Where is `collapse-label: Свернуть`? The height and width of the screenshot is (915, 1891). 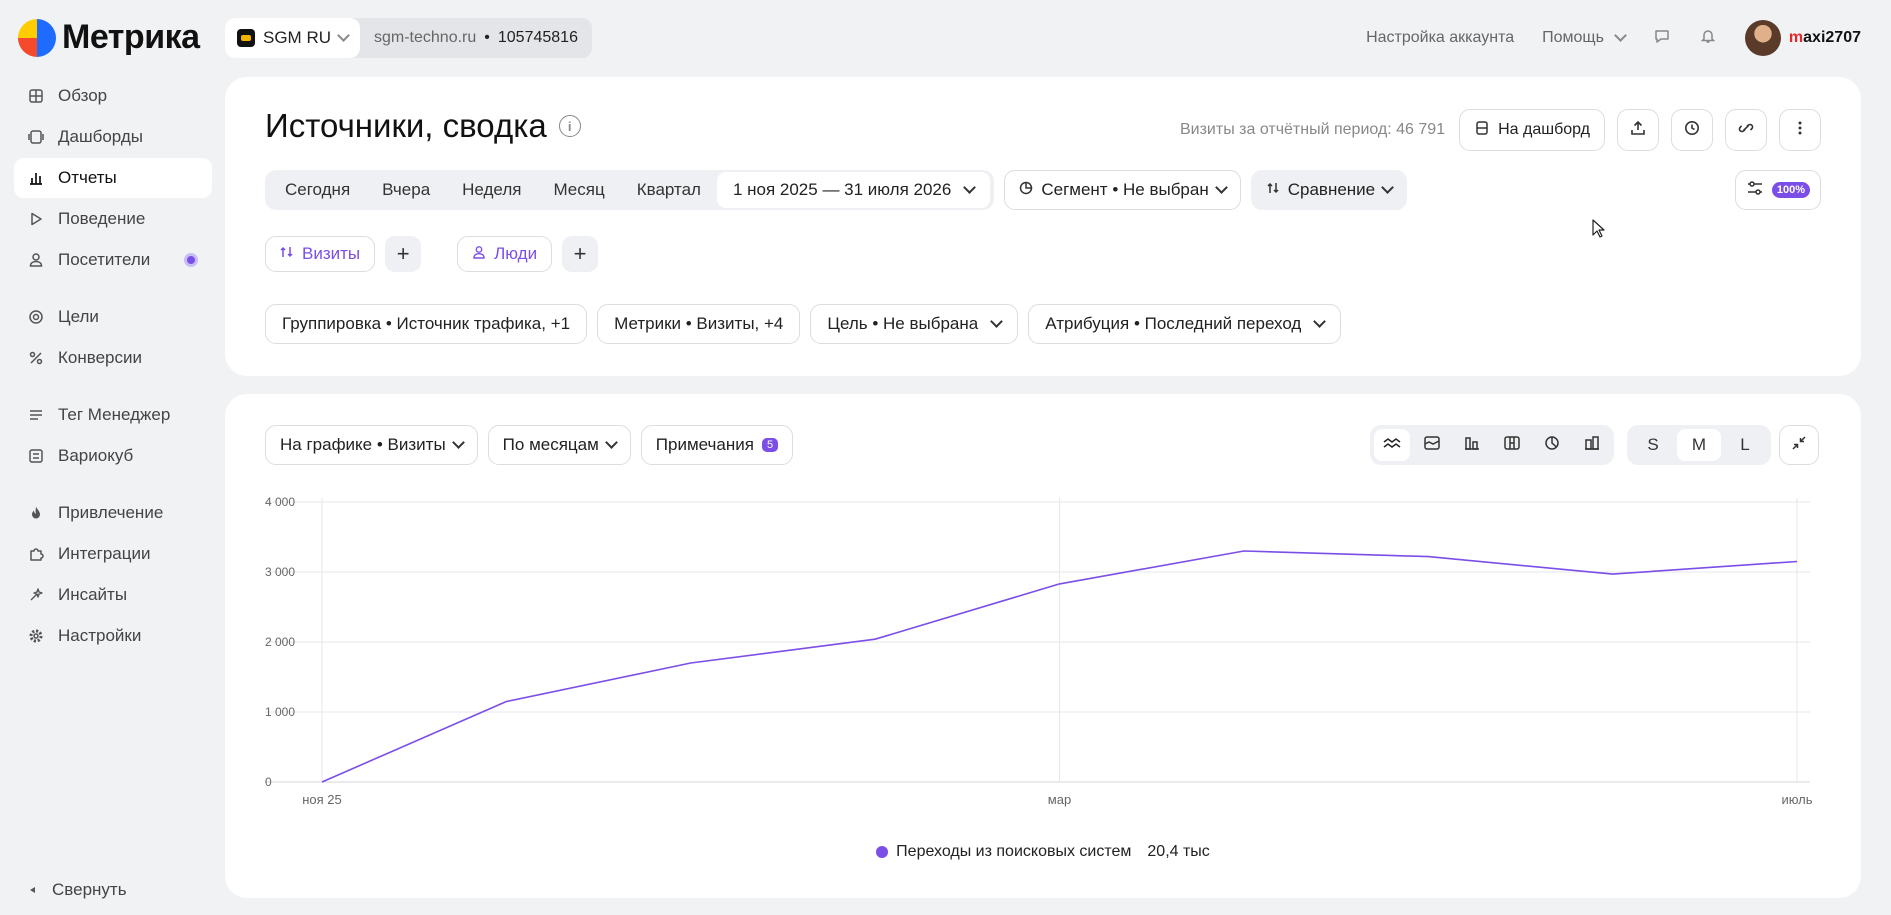 collapse-label: Свернуть is located at coordinates (89, 889).